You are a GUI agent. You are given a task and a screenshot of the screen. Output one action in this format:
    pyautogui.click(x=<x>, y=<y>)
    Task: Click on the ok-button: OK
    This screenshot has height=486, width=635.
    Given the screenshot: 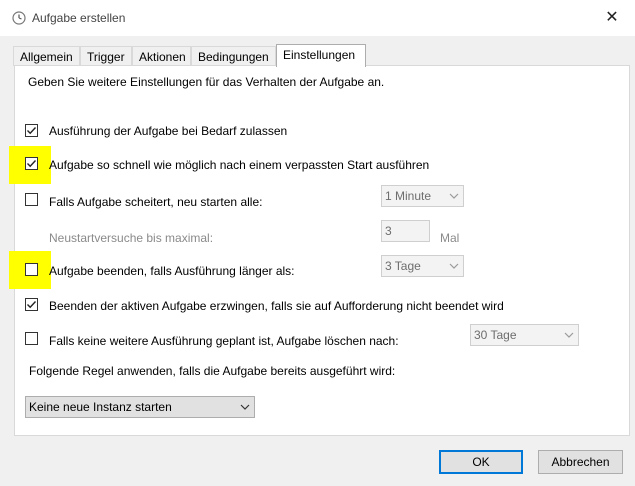 What is the action you would take?
    pyautogui.click(x=481, y=462)
    